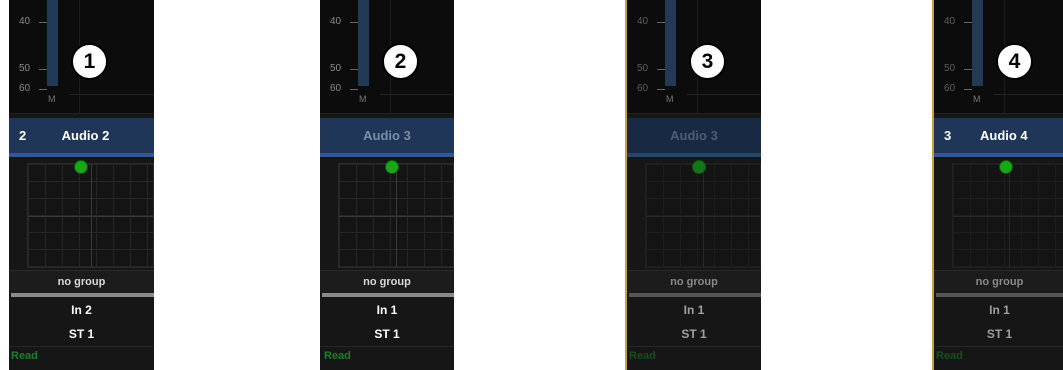 The image size is (1063, 370). I want to click on callout-badge: 3, so click(707, 61).